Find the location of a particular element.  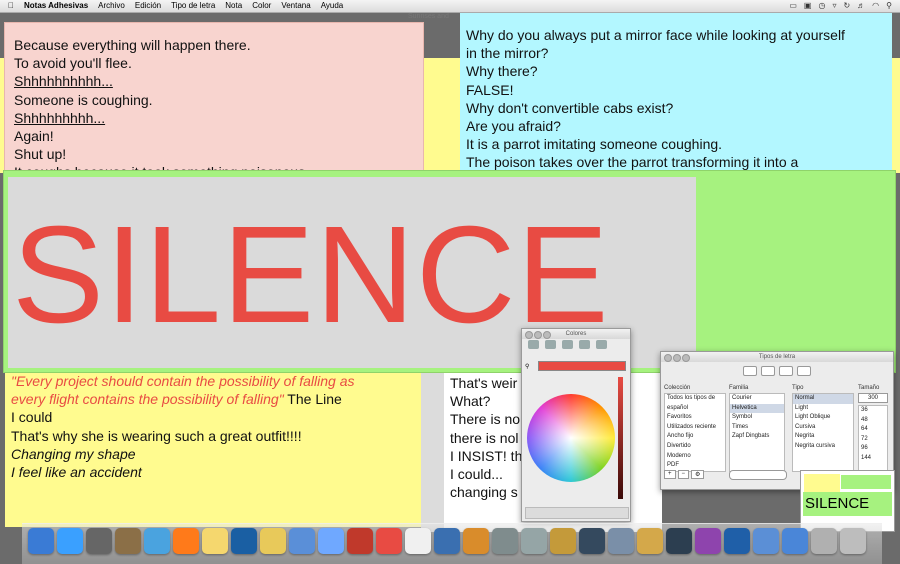

menu-color: Color is located at coordinates (261, 6).